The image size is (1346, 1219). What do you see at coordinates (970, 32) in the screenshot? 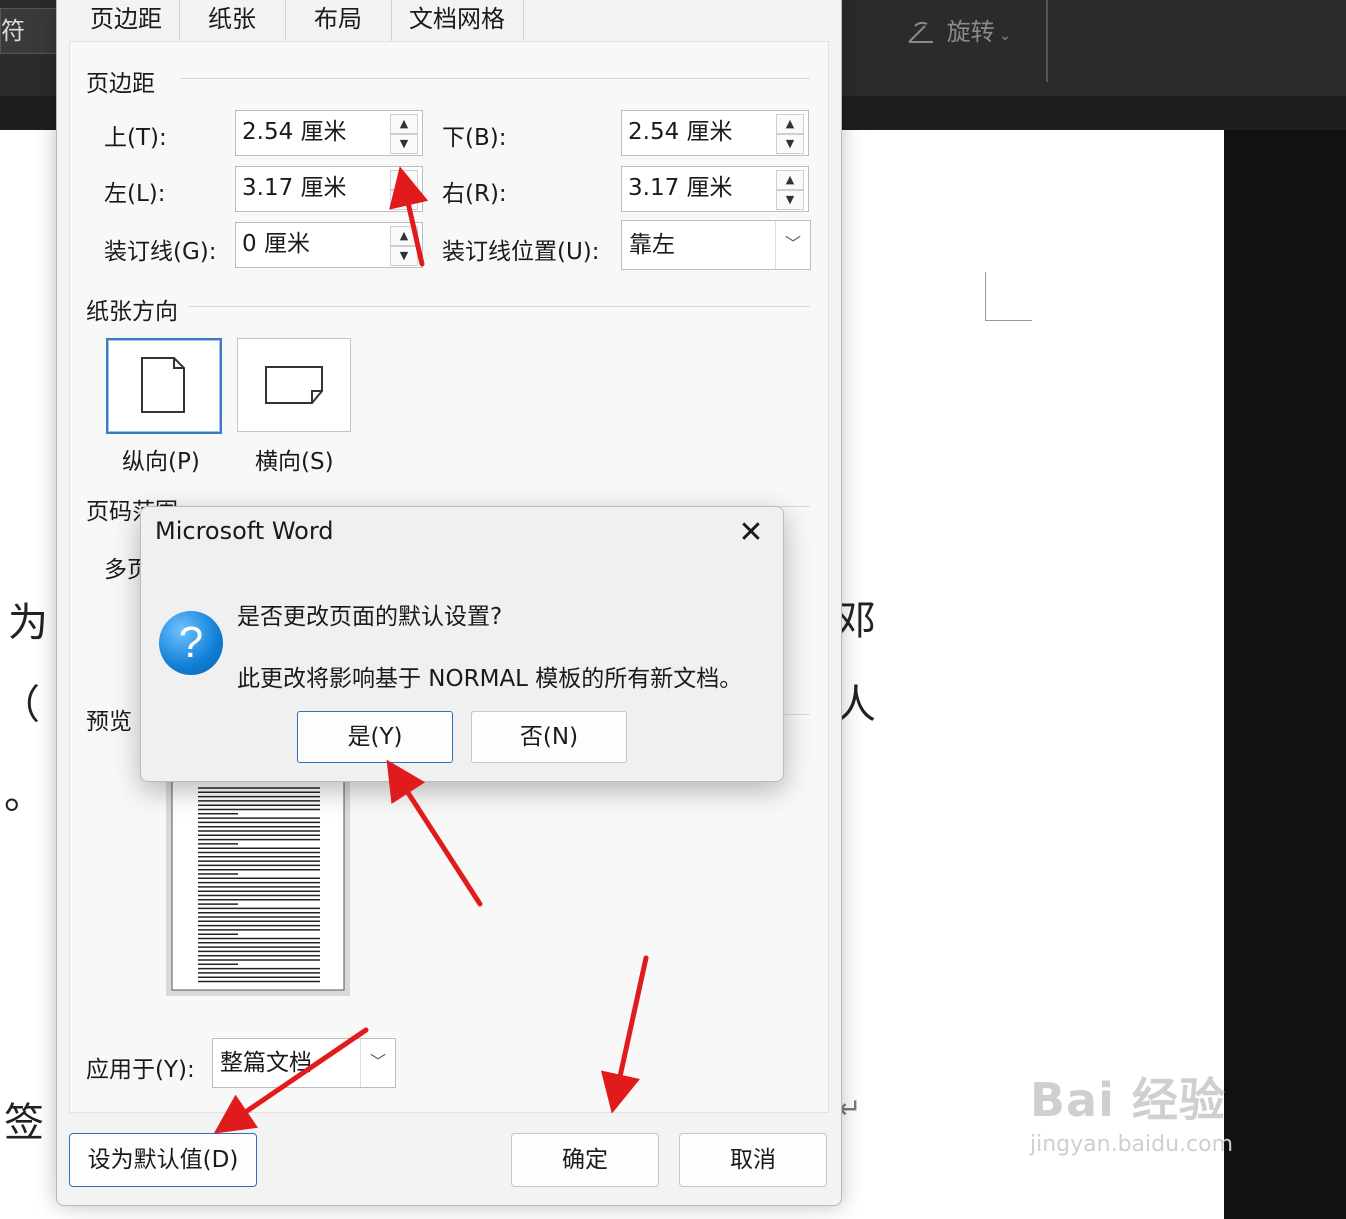
I see `rotate-label: 旋转` at bounding box center [970, 32].